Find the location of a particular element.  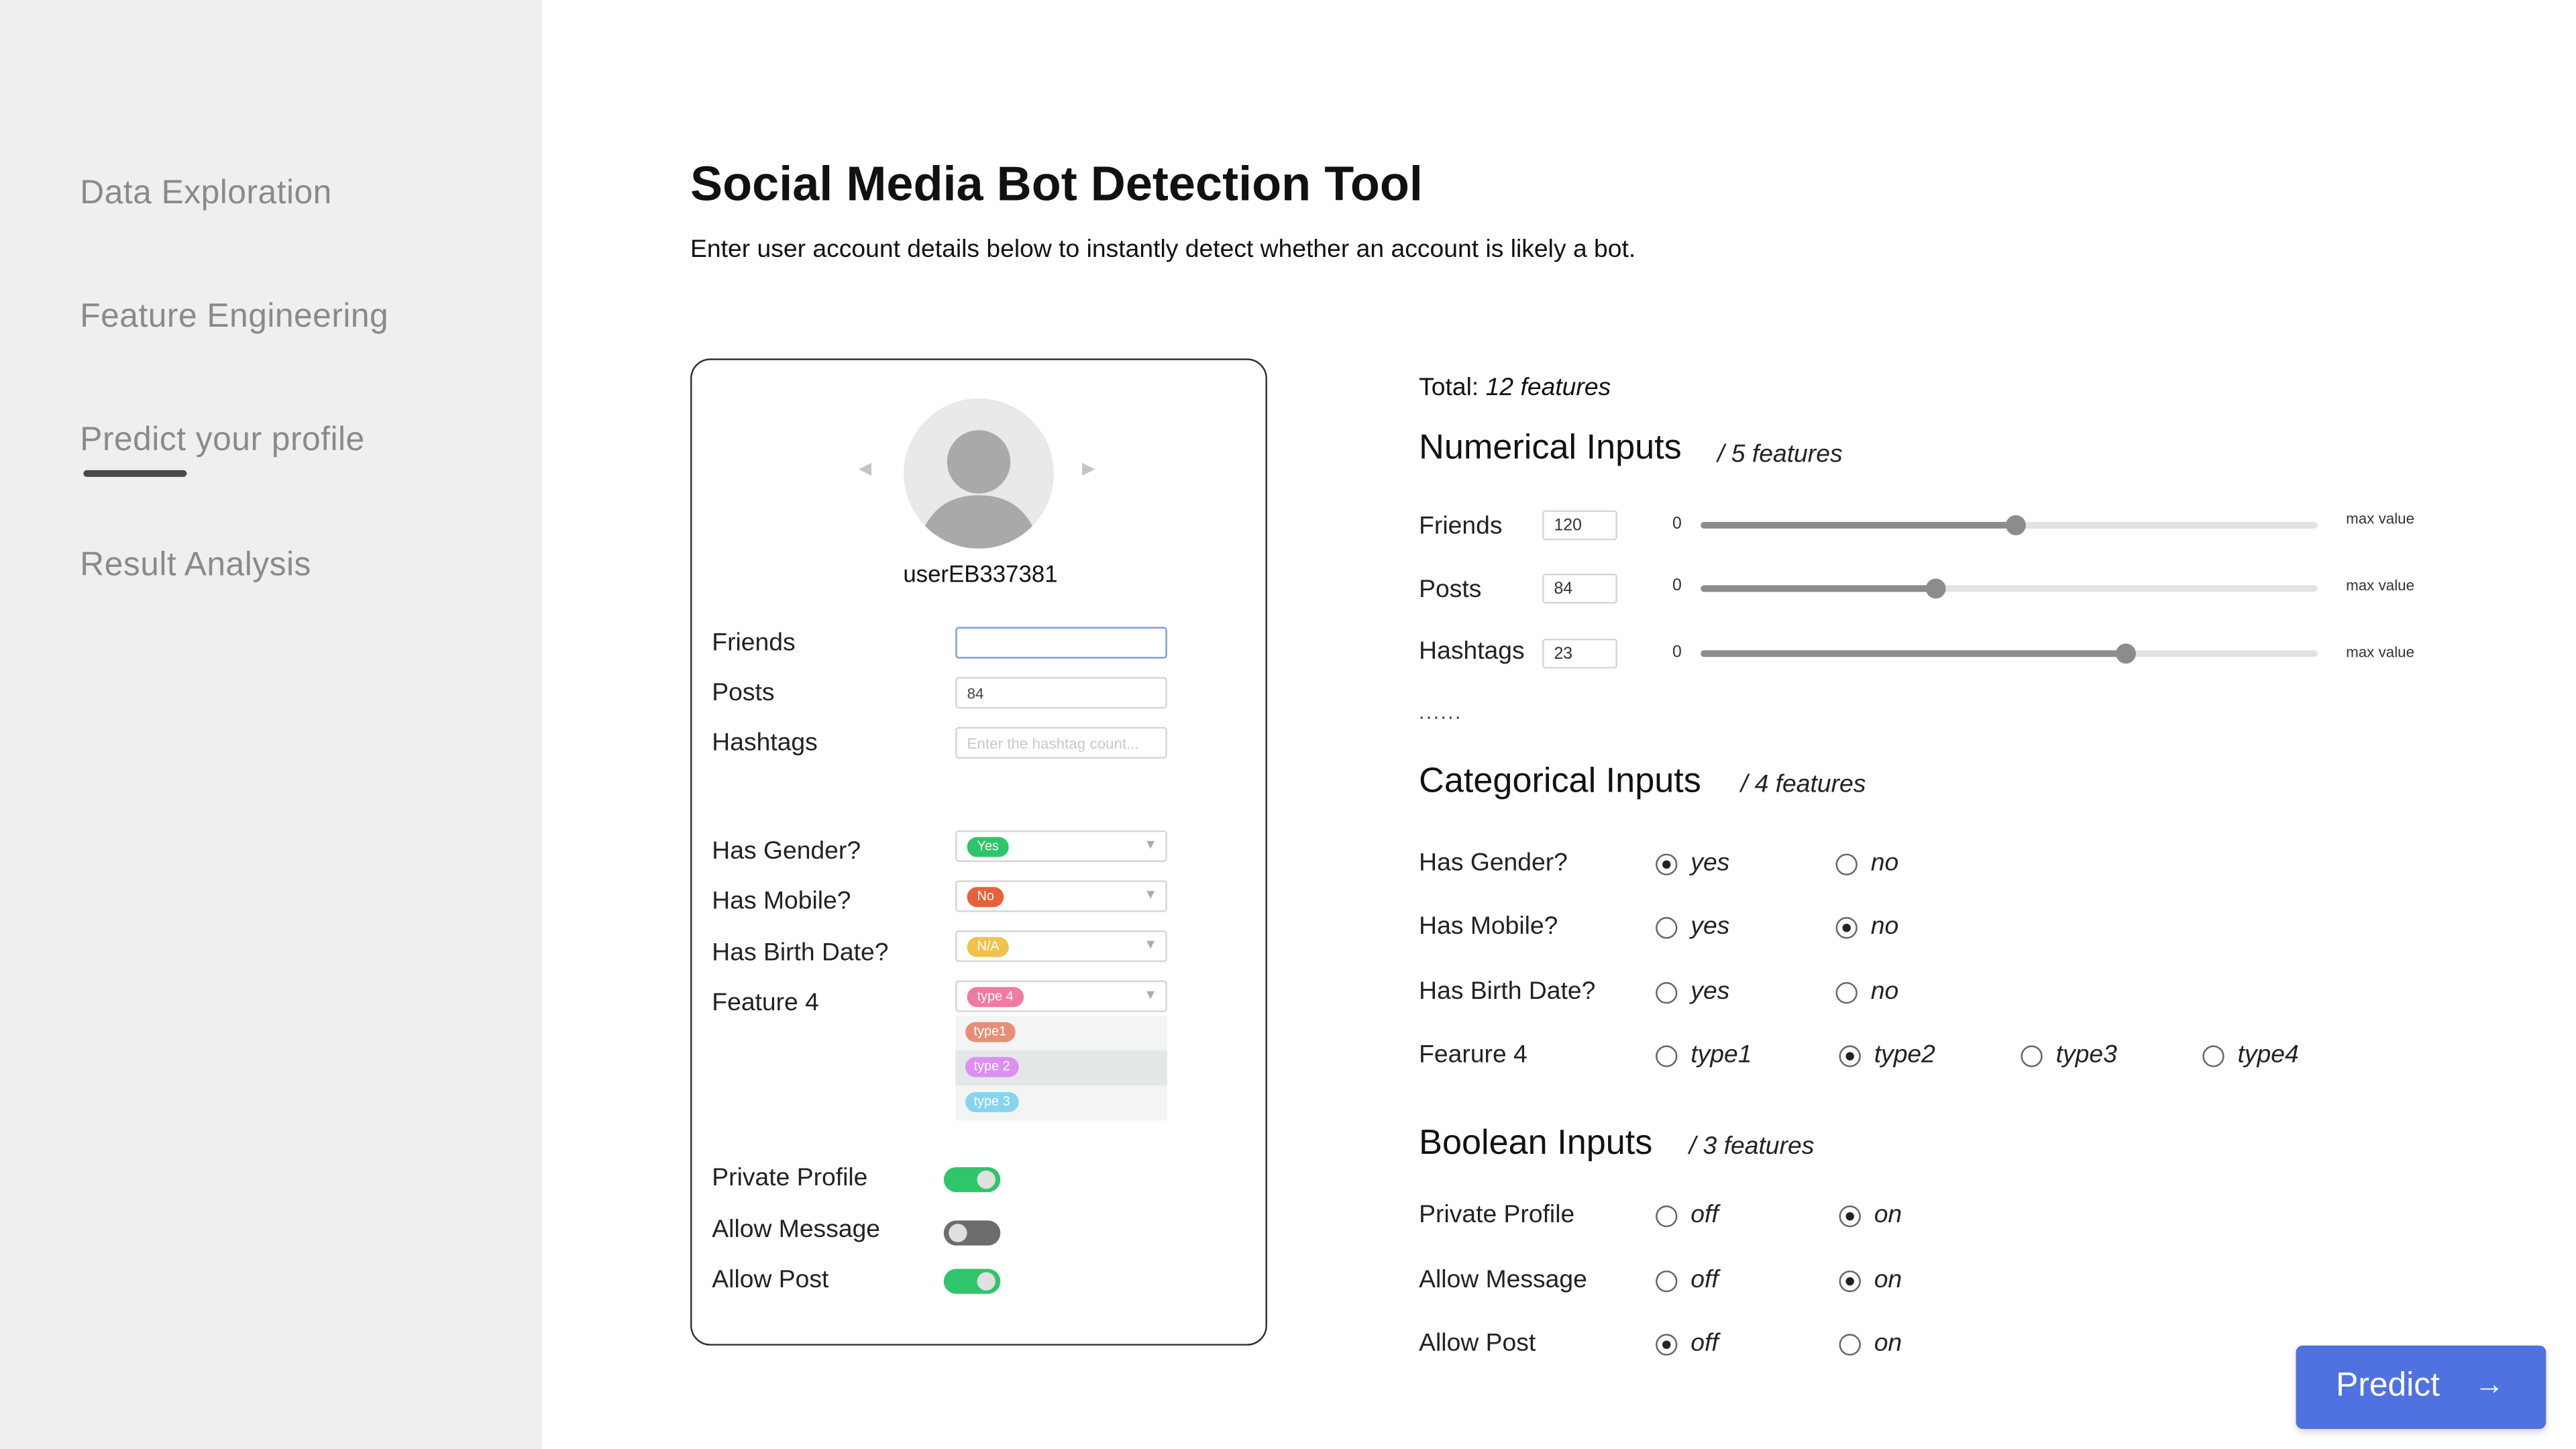

hashtags-number-input is located at coordinates (1579, 653).